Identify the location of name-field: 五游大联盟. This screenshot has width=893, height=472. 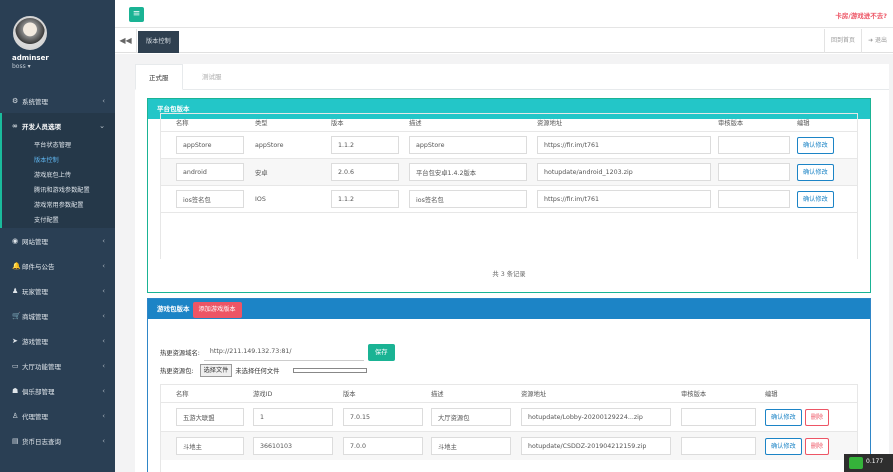
(210, 417).